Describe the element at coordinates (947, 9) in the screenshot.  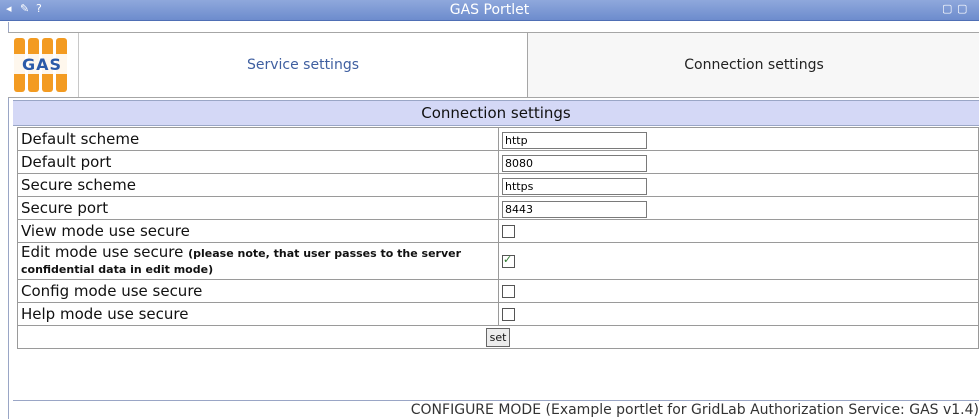
I see `minimize-icon: ▢` at that location.